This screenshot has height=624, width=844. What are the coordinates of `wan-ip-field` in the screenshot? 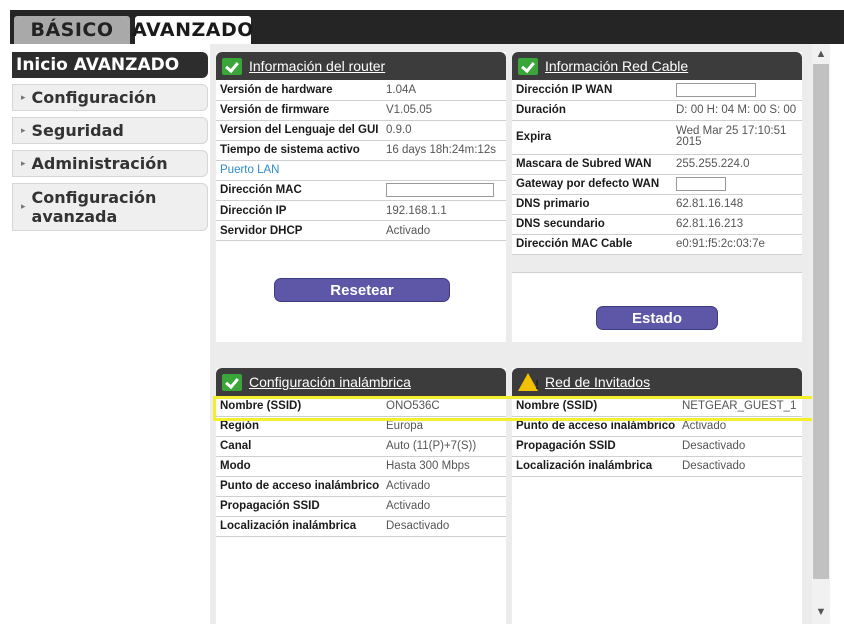 It's located at (716, 89).